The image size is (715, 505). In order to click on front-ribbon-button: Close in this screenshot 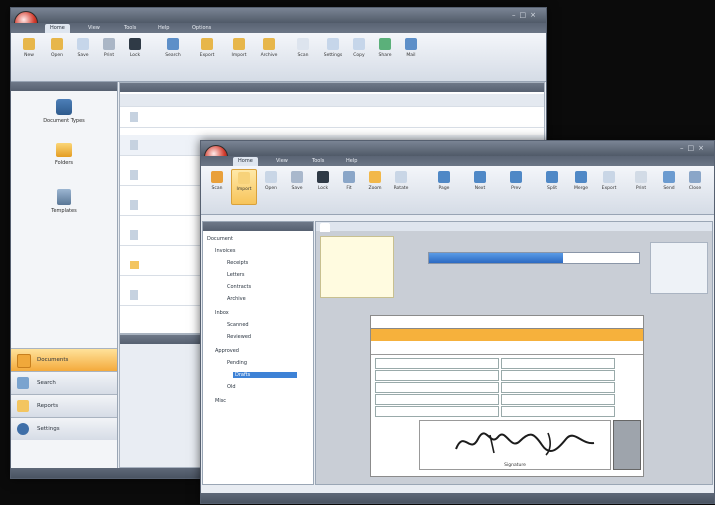, I will do `click(695, 186)`.